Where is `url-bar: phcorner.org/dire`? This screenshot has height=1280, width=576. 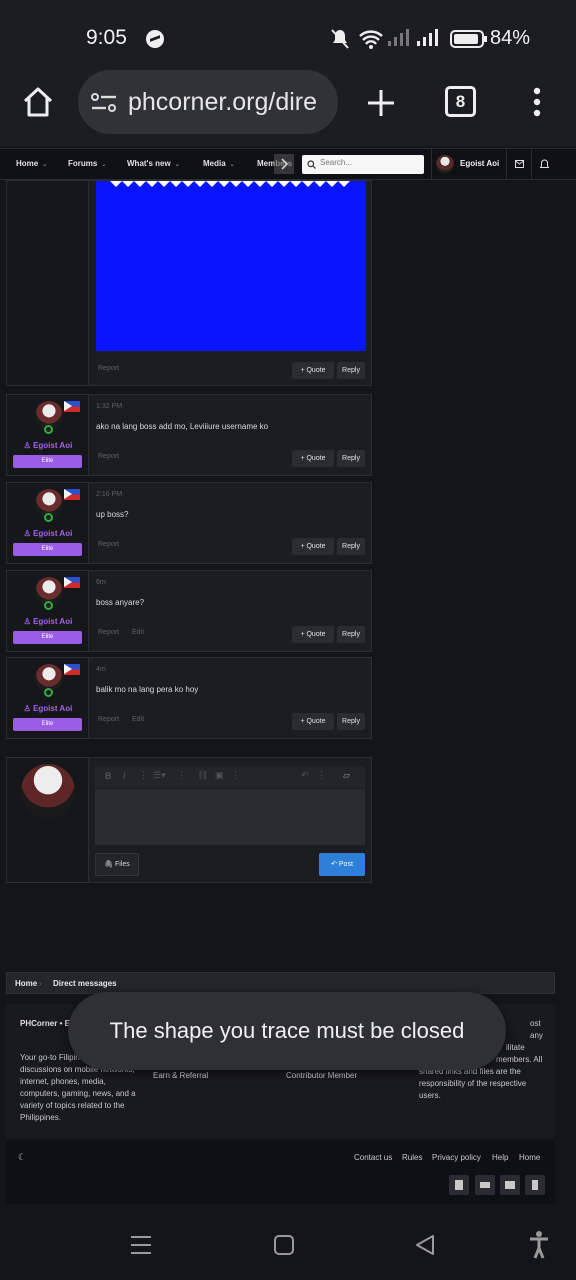
url-bar: phcorner.org/dire is located at coordinates (208, 102).